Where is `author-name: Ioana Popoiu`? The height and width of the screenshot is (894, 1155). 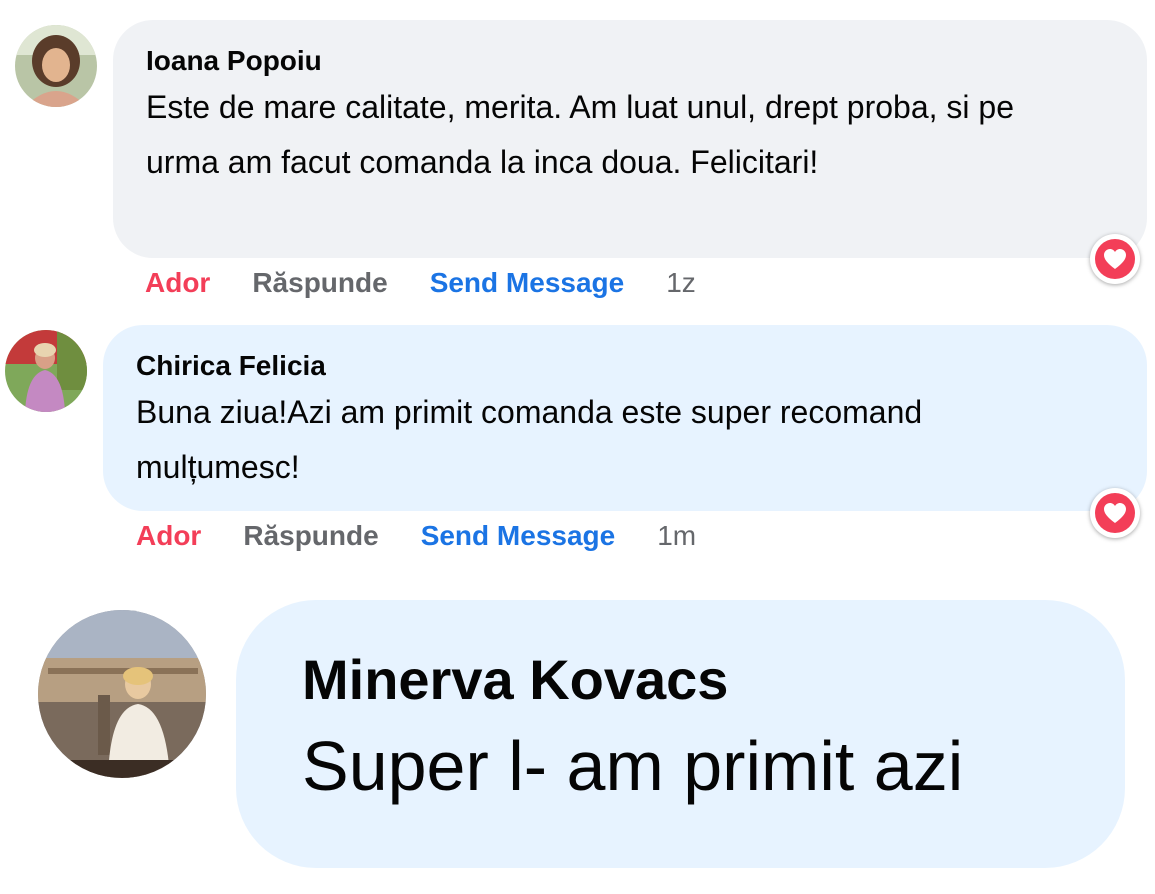
author-name: Ioana Popoiu is located at coordinates (646, 61).